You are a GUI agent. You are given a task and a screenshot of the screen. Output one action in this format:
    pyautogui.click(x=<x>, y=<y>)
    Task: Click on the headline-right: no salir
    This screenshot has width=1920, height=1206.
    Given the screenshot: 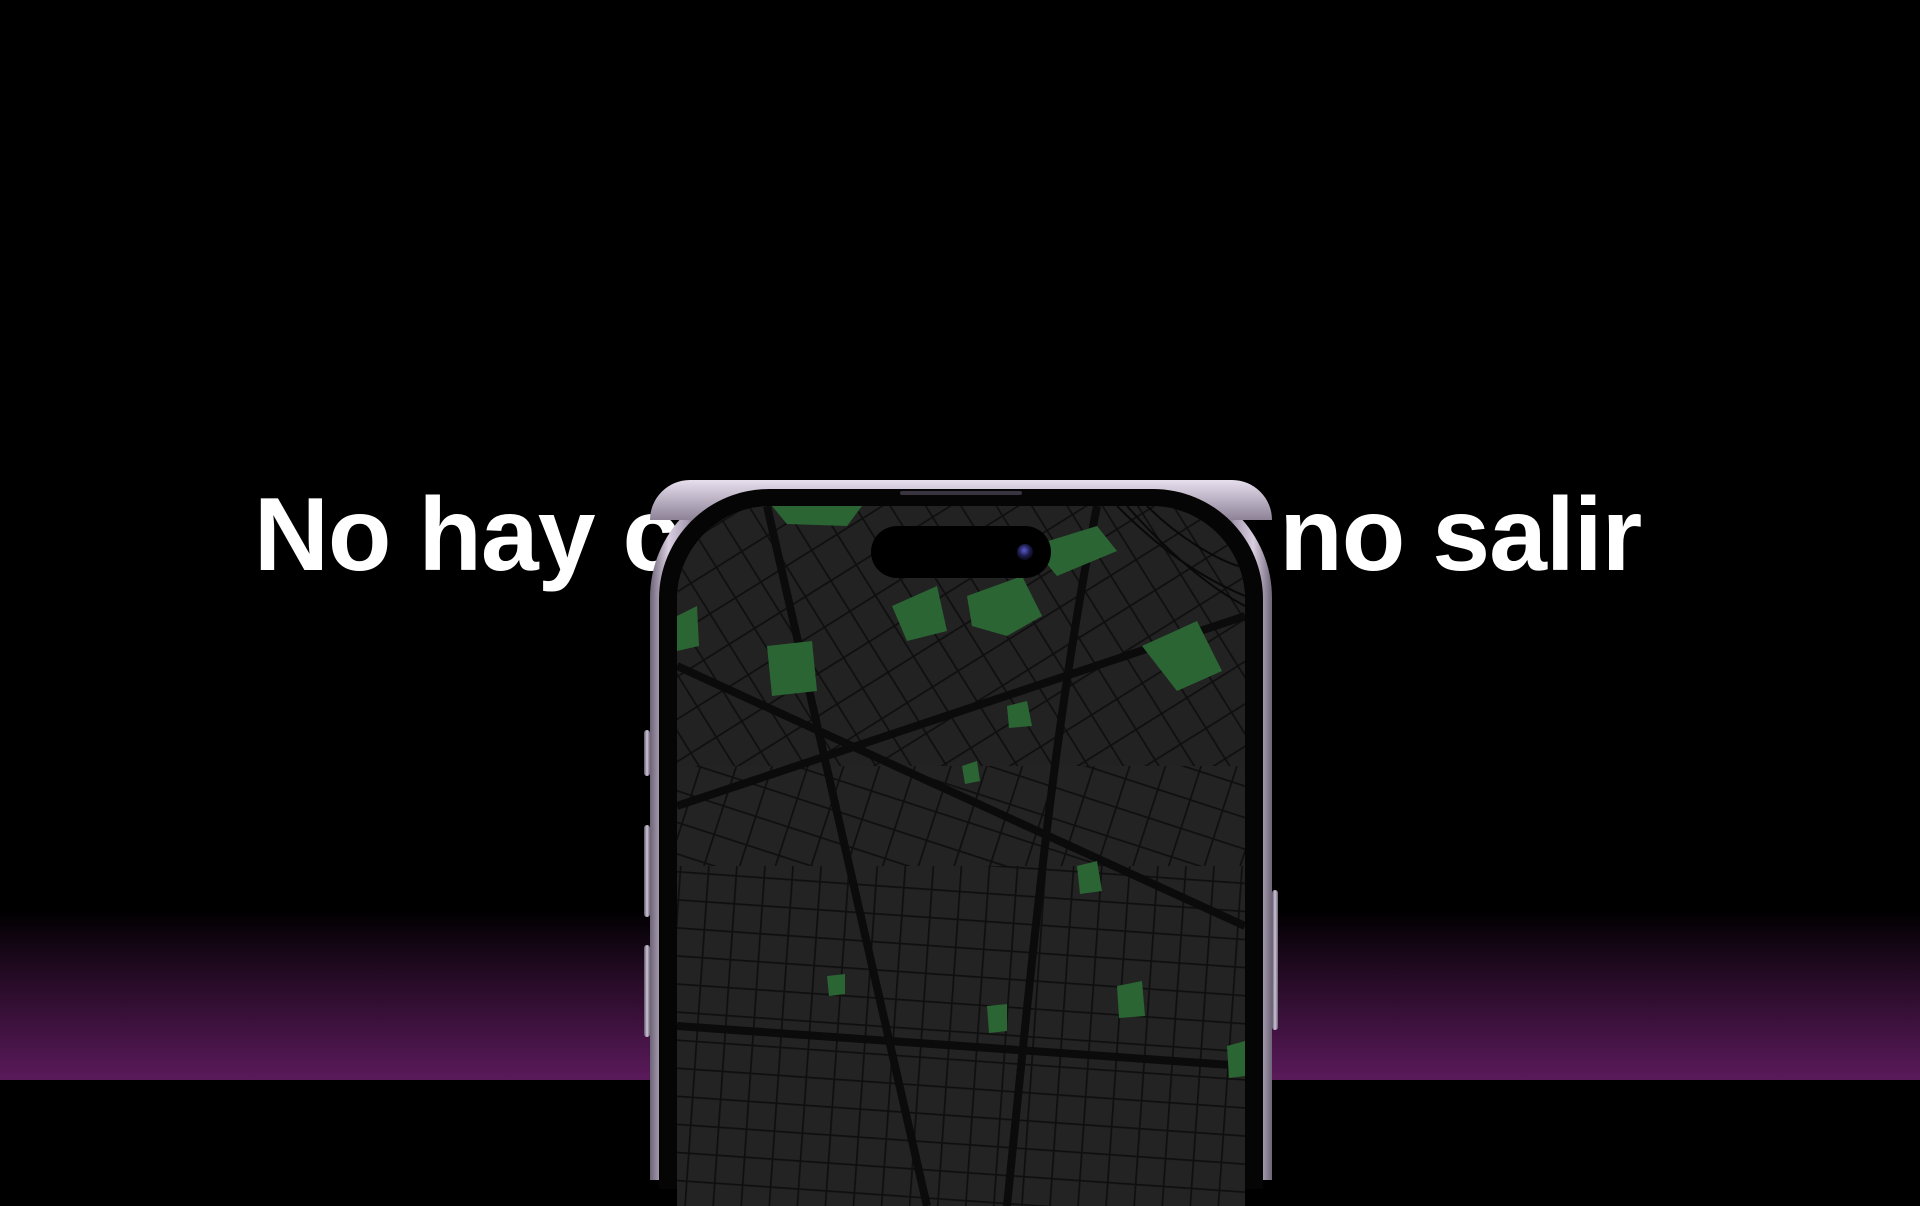 What is the action you would take?
    pyautogui.click(x=1460, y=535)
    